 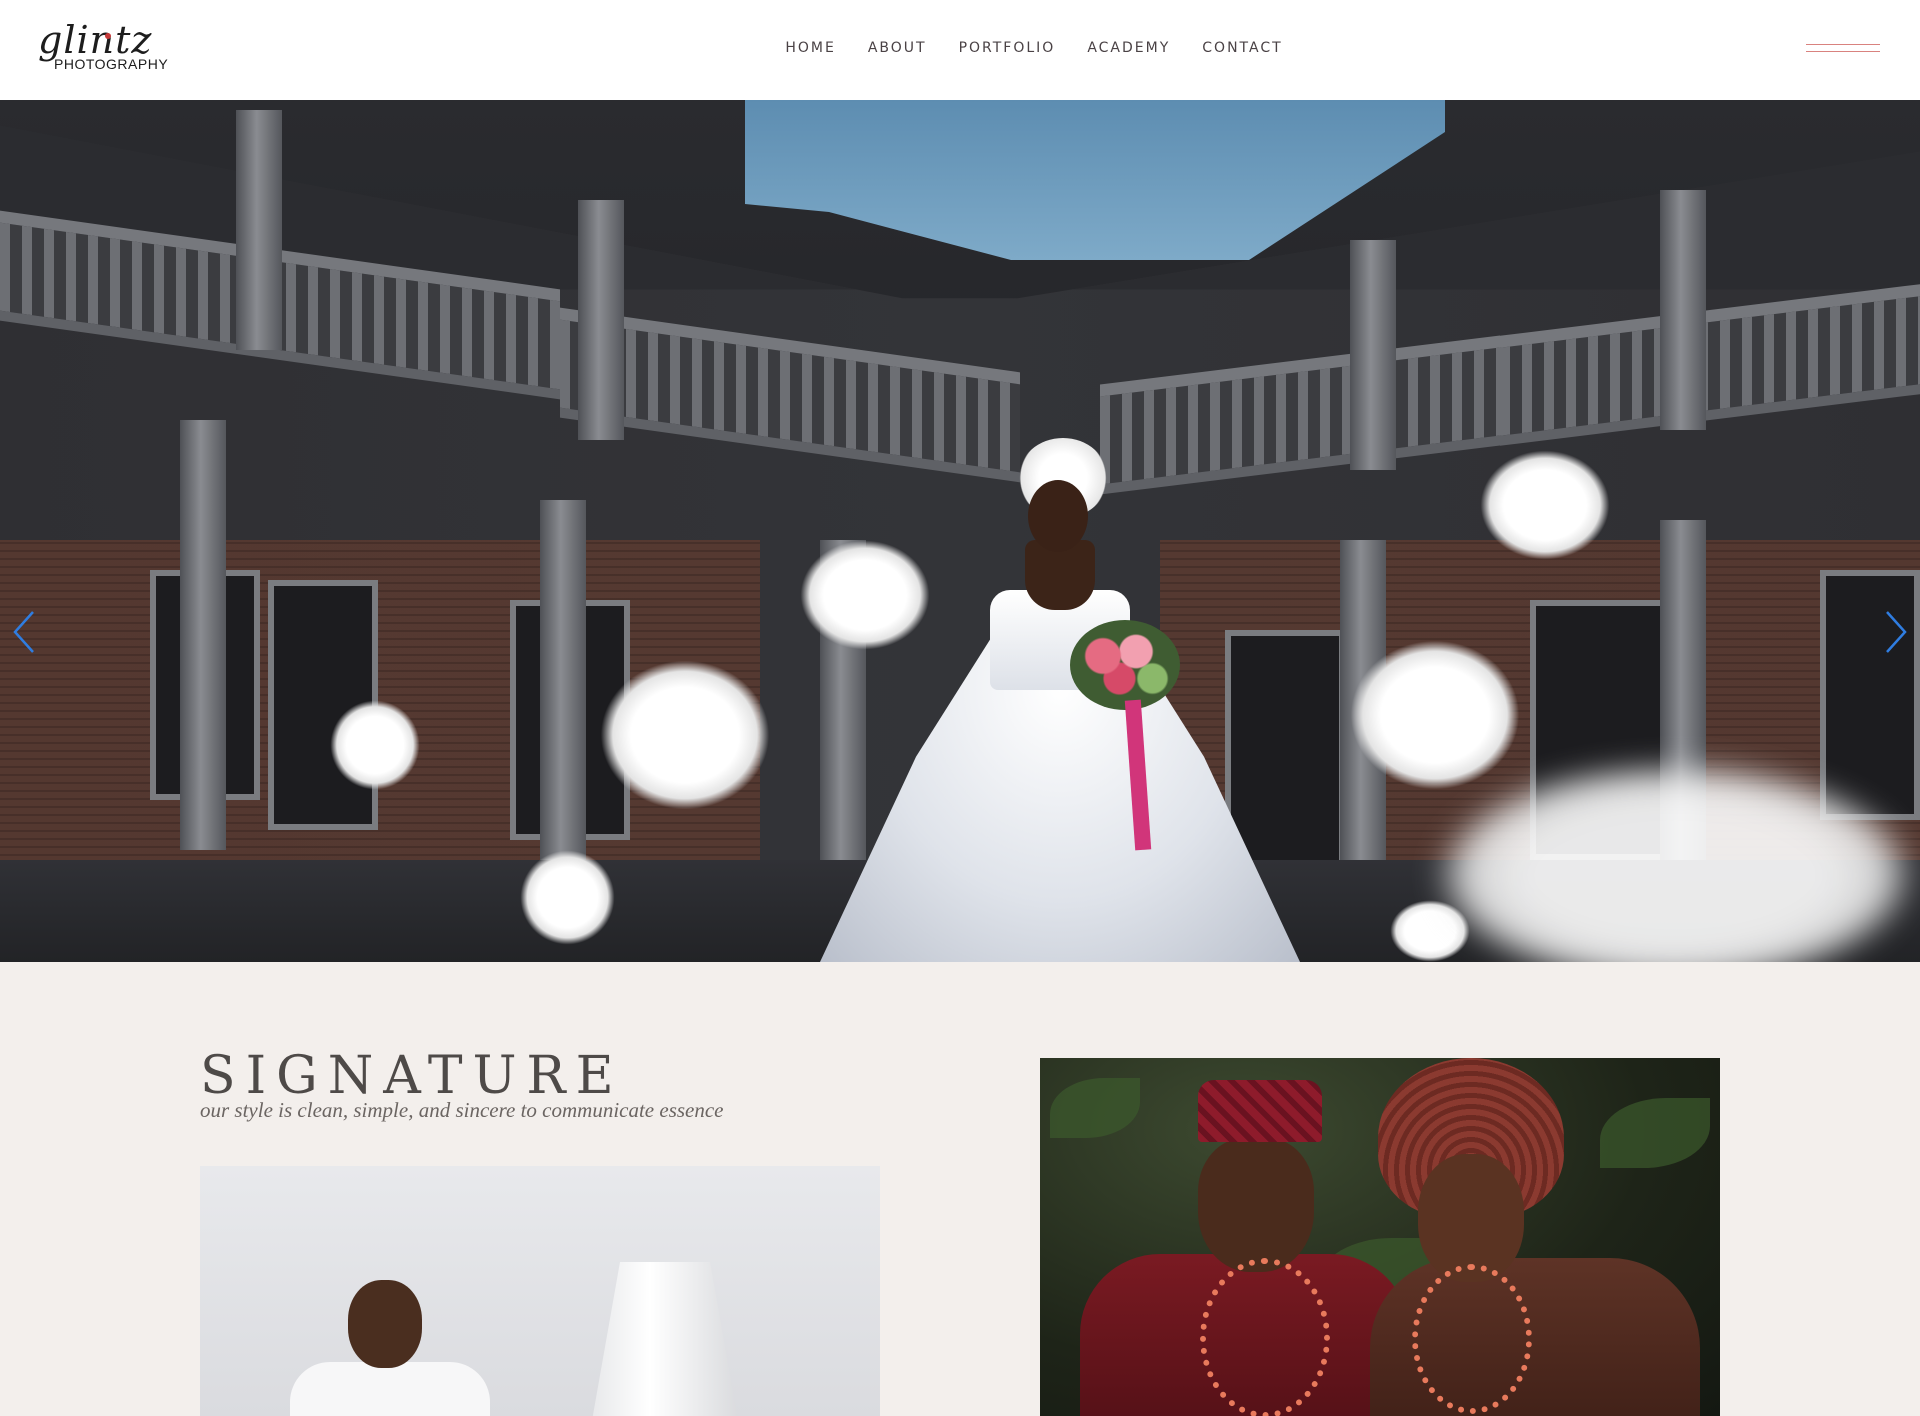 I want to click on white-drape, so click(x=665, y=1339).